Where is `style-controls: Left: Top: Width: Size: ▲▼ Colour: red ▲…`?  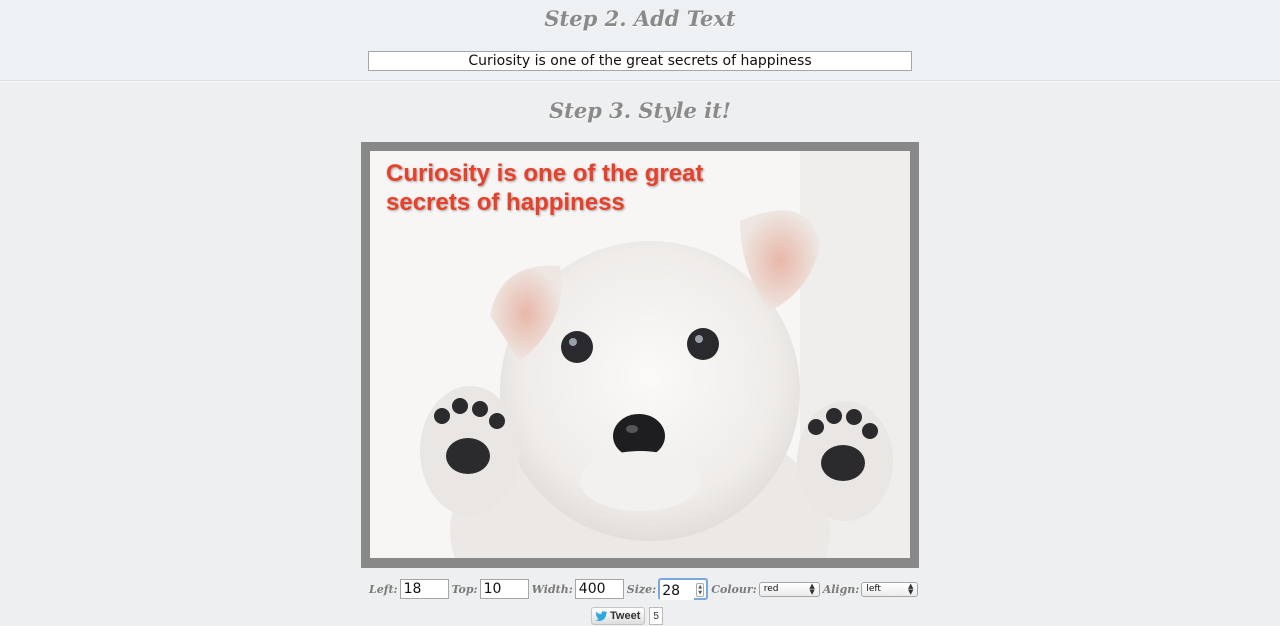 style-controls: Left: Top: Width: Size: ▲▼ Colour: red ▲… is located at coordinates (645, 589).